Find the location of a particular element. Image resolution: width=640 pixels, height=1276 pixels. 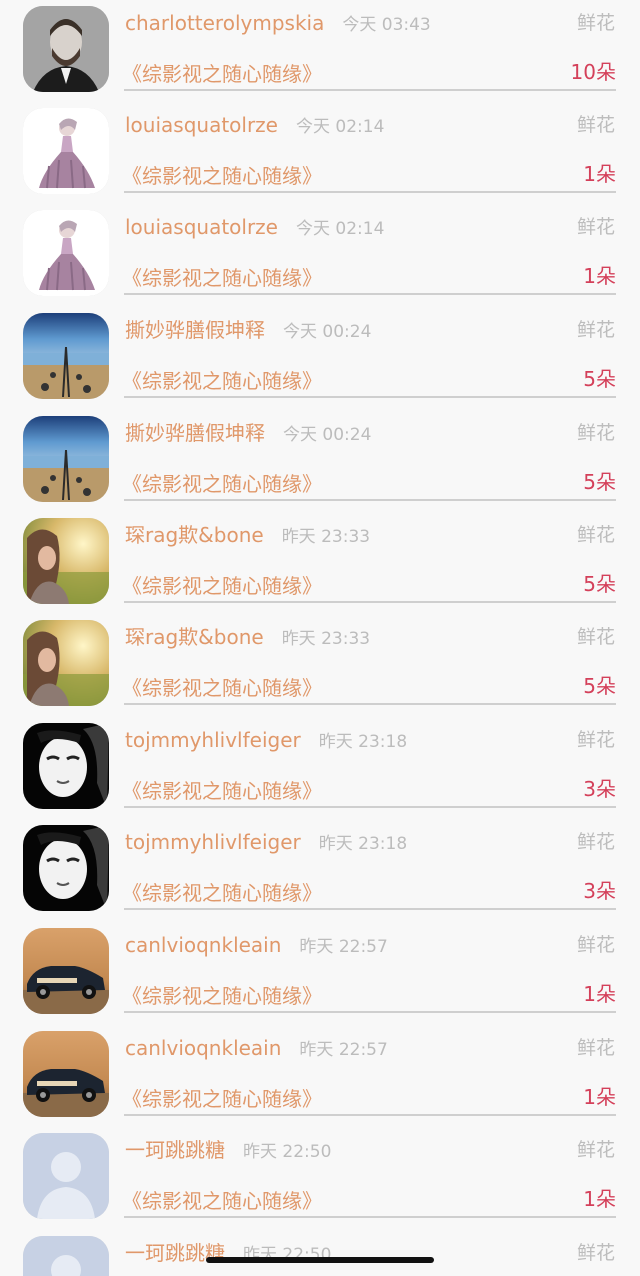

timestamp: 今天 03:43 is located at coordinates (386, 25).